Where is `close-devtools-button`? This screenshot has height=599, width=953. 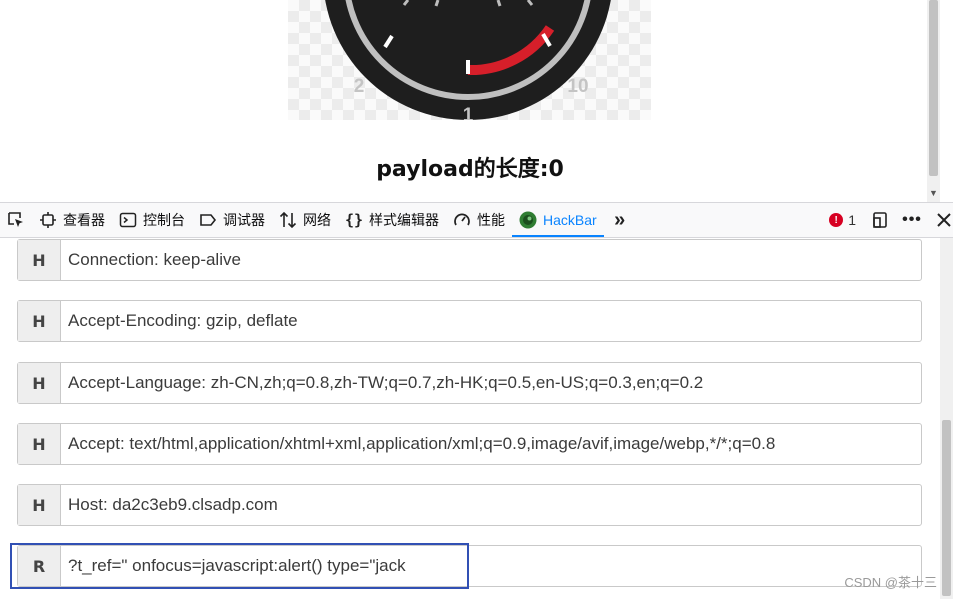
close-devtools-button is located at coordinates (940, 220).